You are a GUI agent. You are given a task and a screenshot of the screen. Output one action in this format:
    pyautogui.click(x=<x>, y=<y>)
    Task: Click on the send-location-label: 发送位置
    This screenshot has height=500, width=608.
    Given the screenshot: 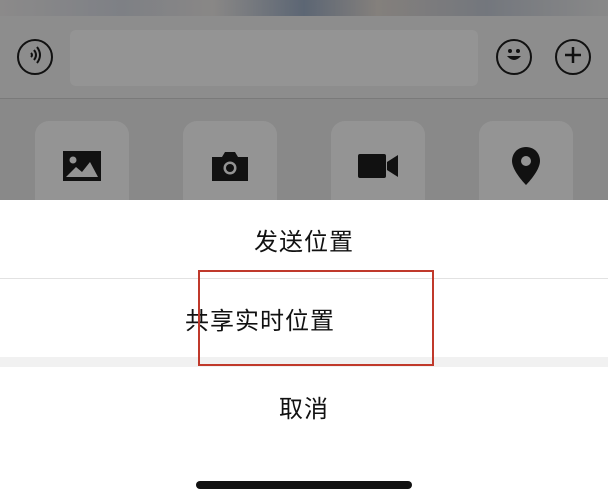 What is the action you would take?
    pyautogui.click(x=304, y=241)
    